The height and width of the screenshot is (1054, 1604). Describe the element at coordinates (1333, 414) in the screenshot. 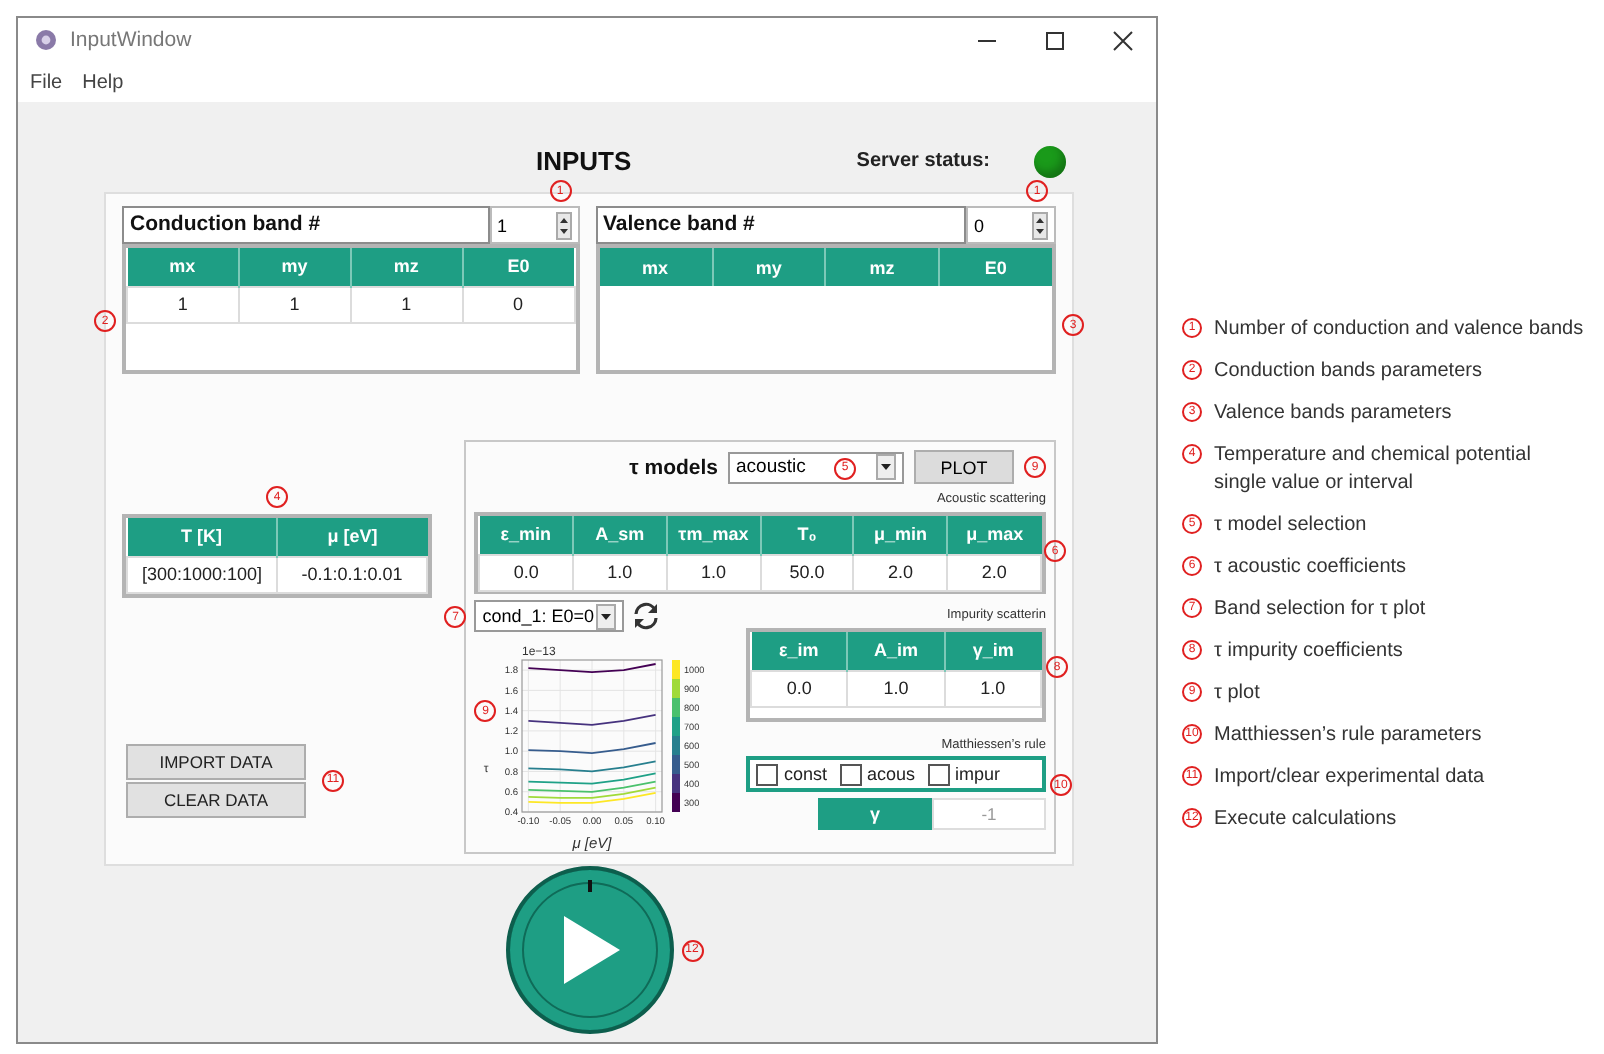

I see `legend-text: Valence bands parameters` at that location.